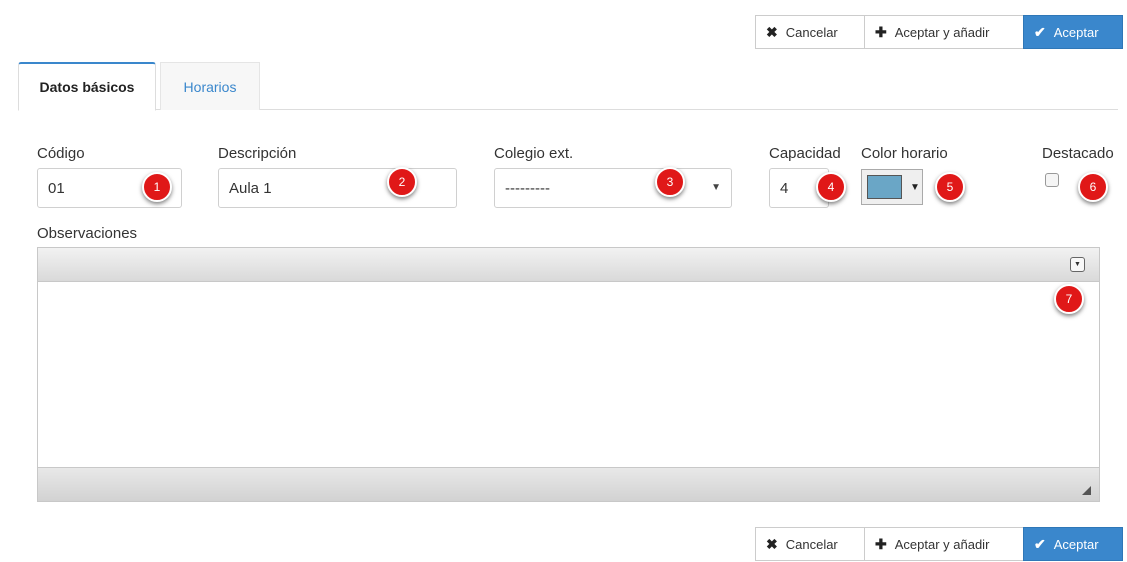  Describe the element at coordinates (527, 188) in the screenshot. I see `colegio-selected-value: ---------` at that location.